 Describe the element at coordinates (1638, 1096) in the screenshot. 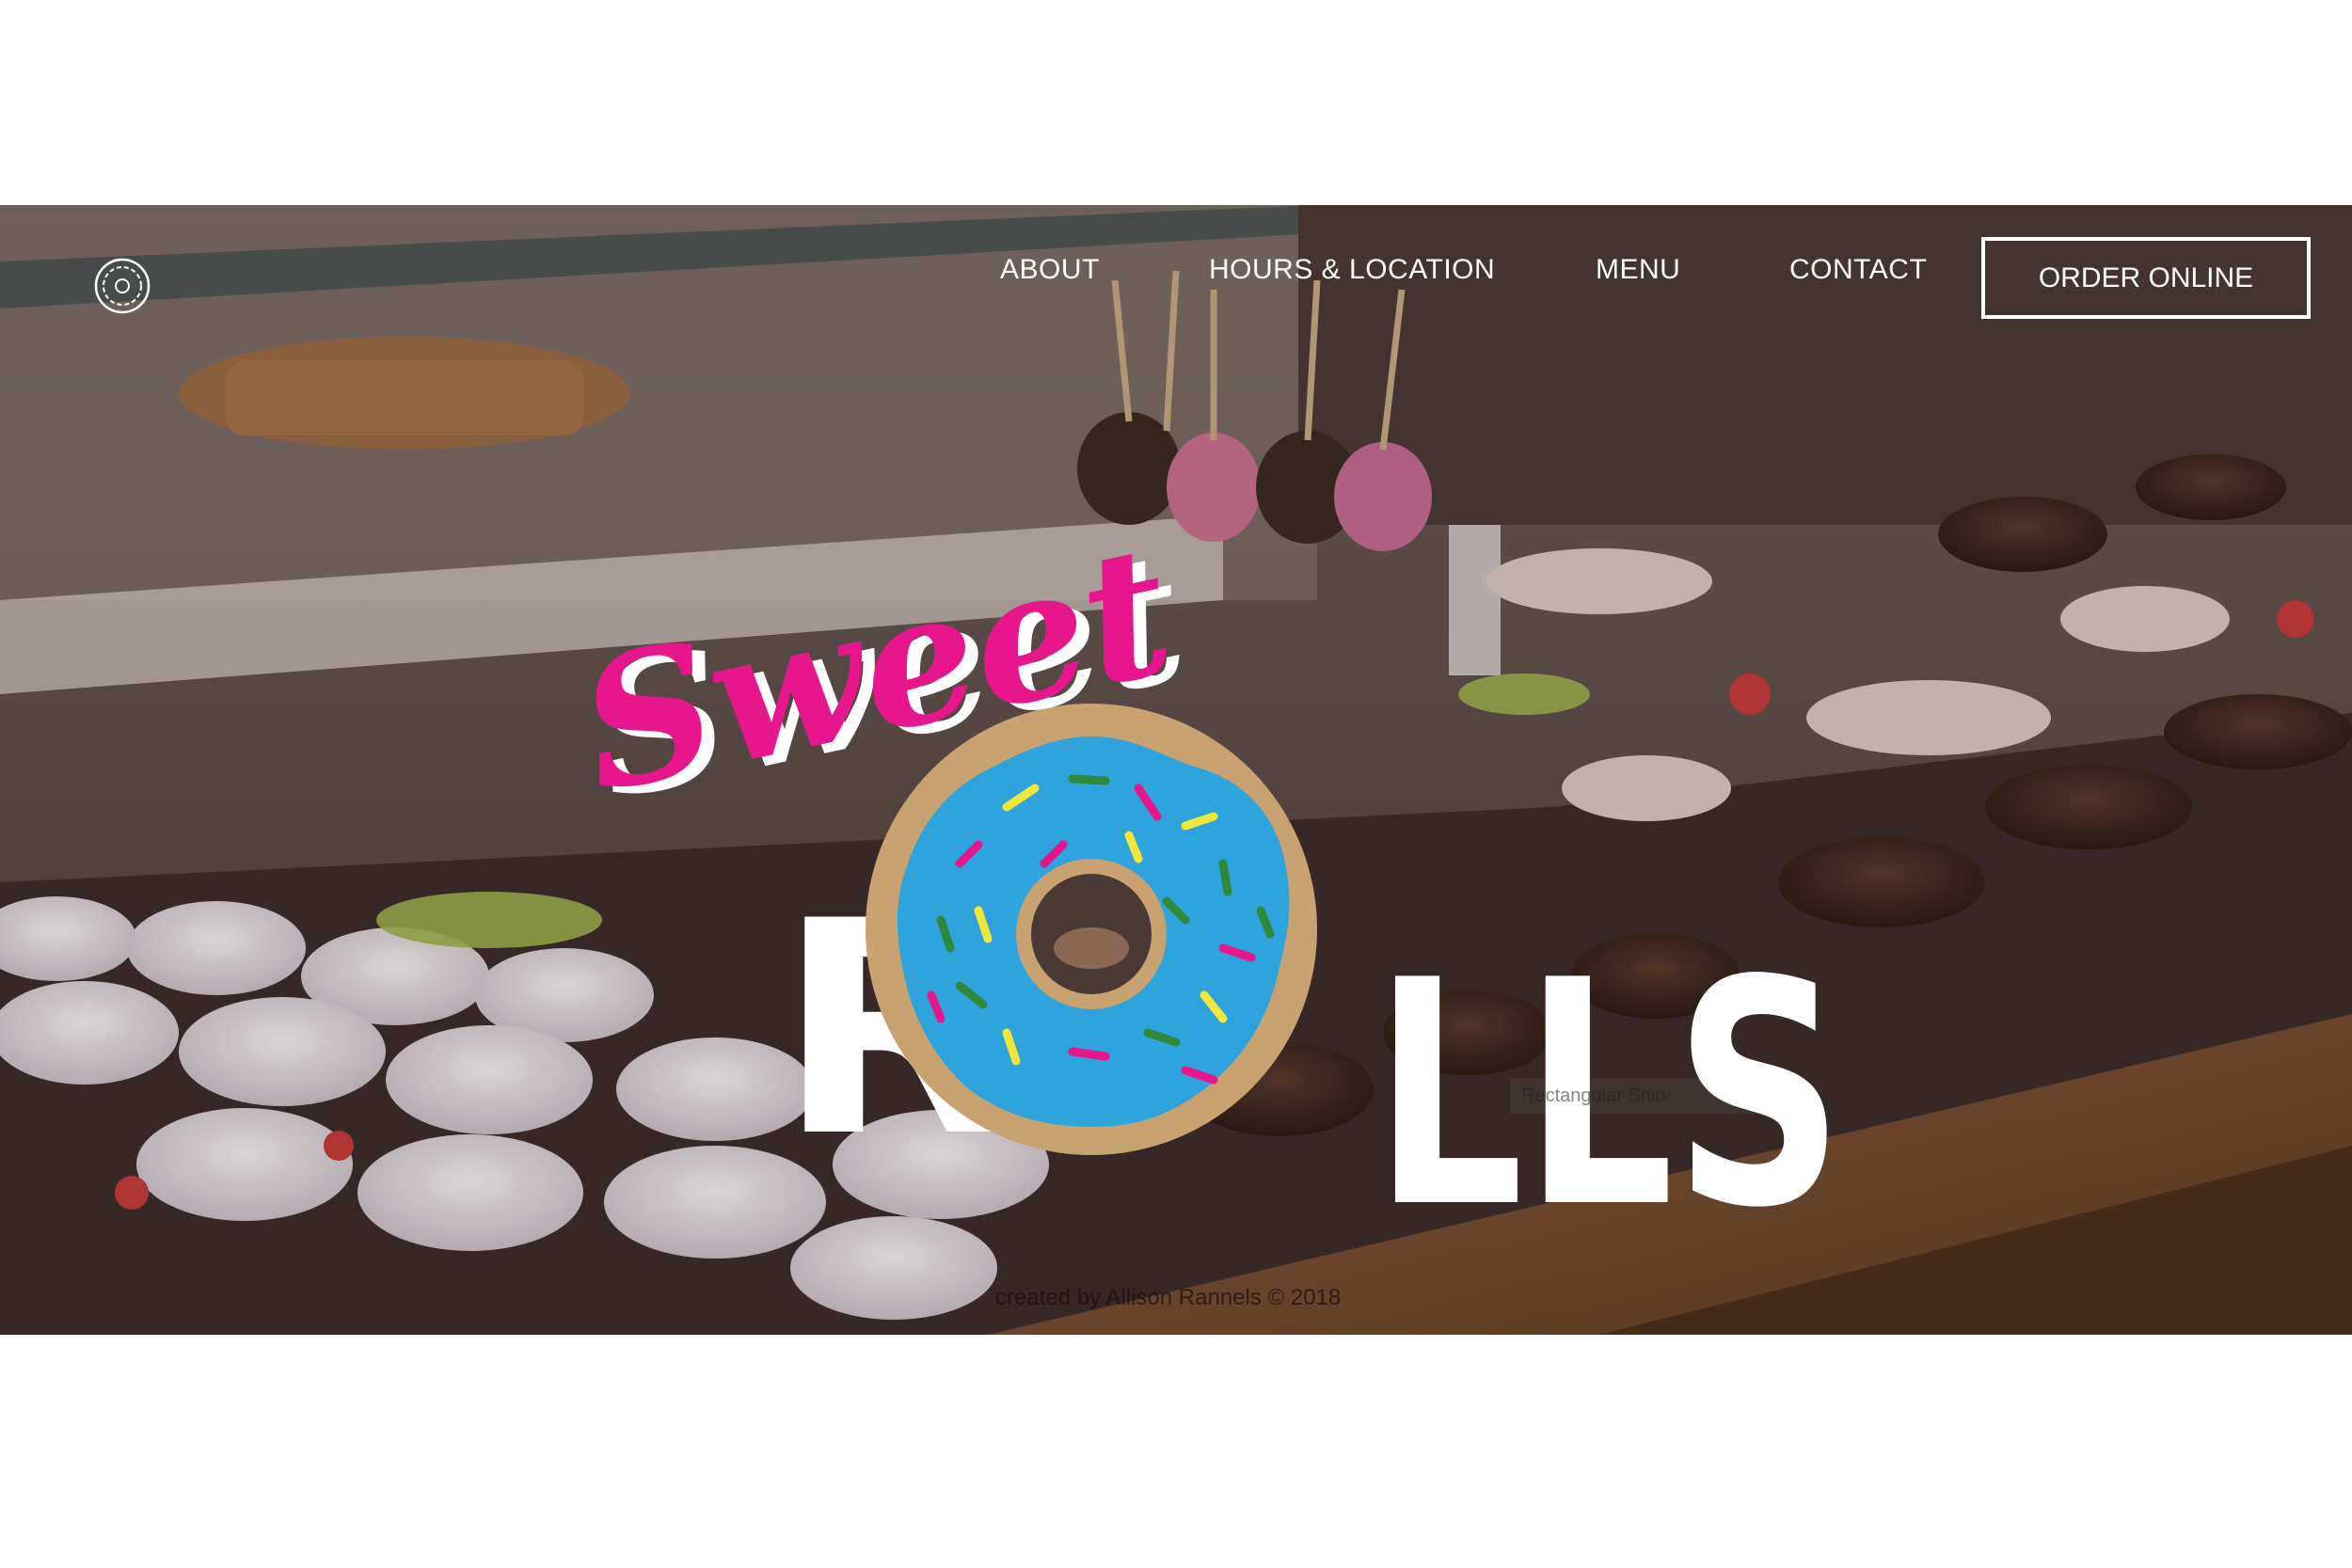

I see `snip-caption: Rectangular Snip` at that location.